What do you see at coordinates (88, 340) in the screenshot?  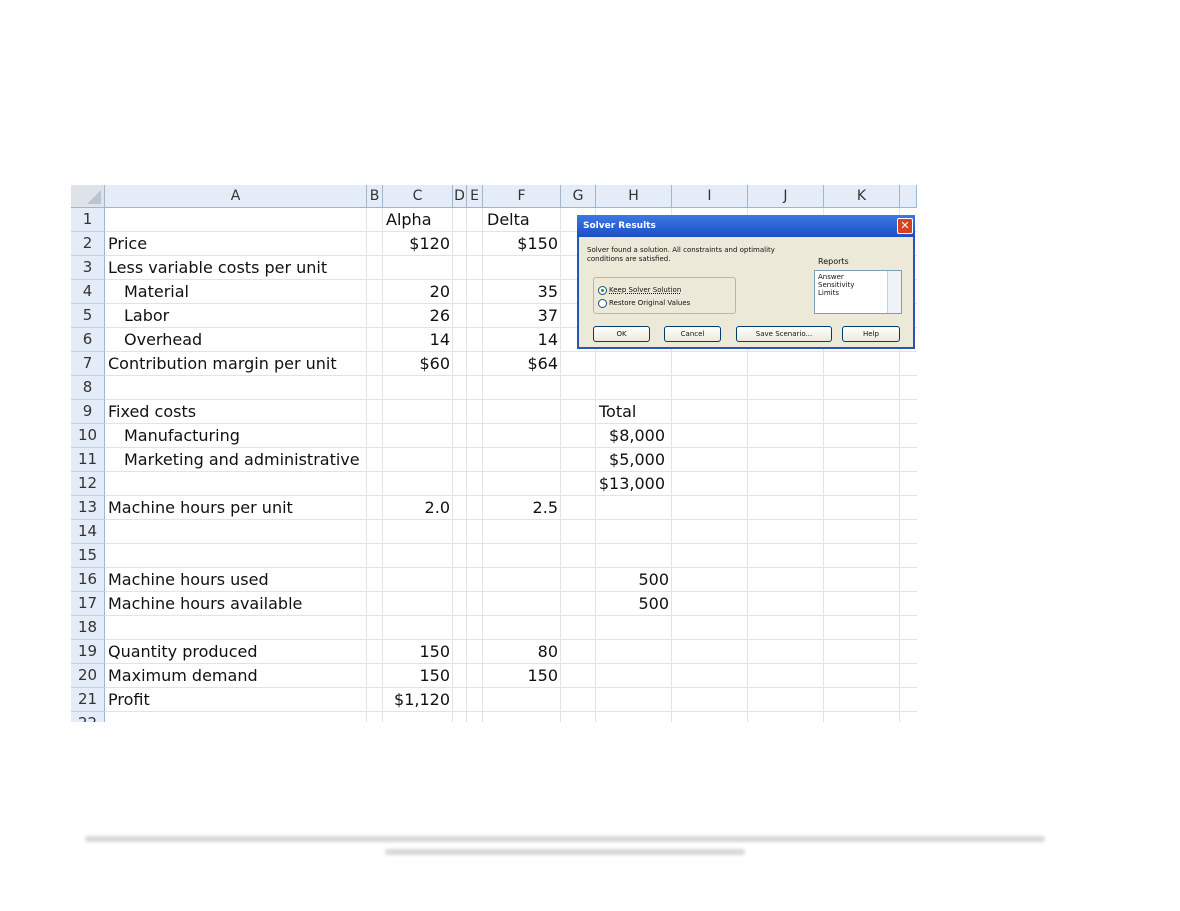 I see `row-header-6: 6` at bounding box center [88, 340].